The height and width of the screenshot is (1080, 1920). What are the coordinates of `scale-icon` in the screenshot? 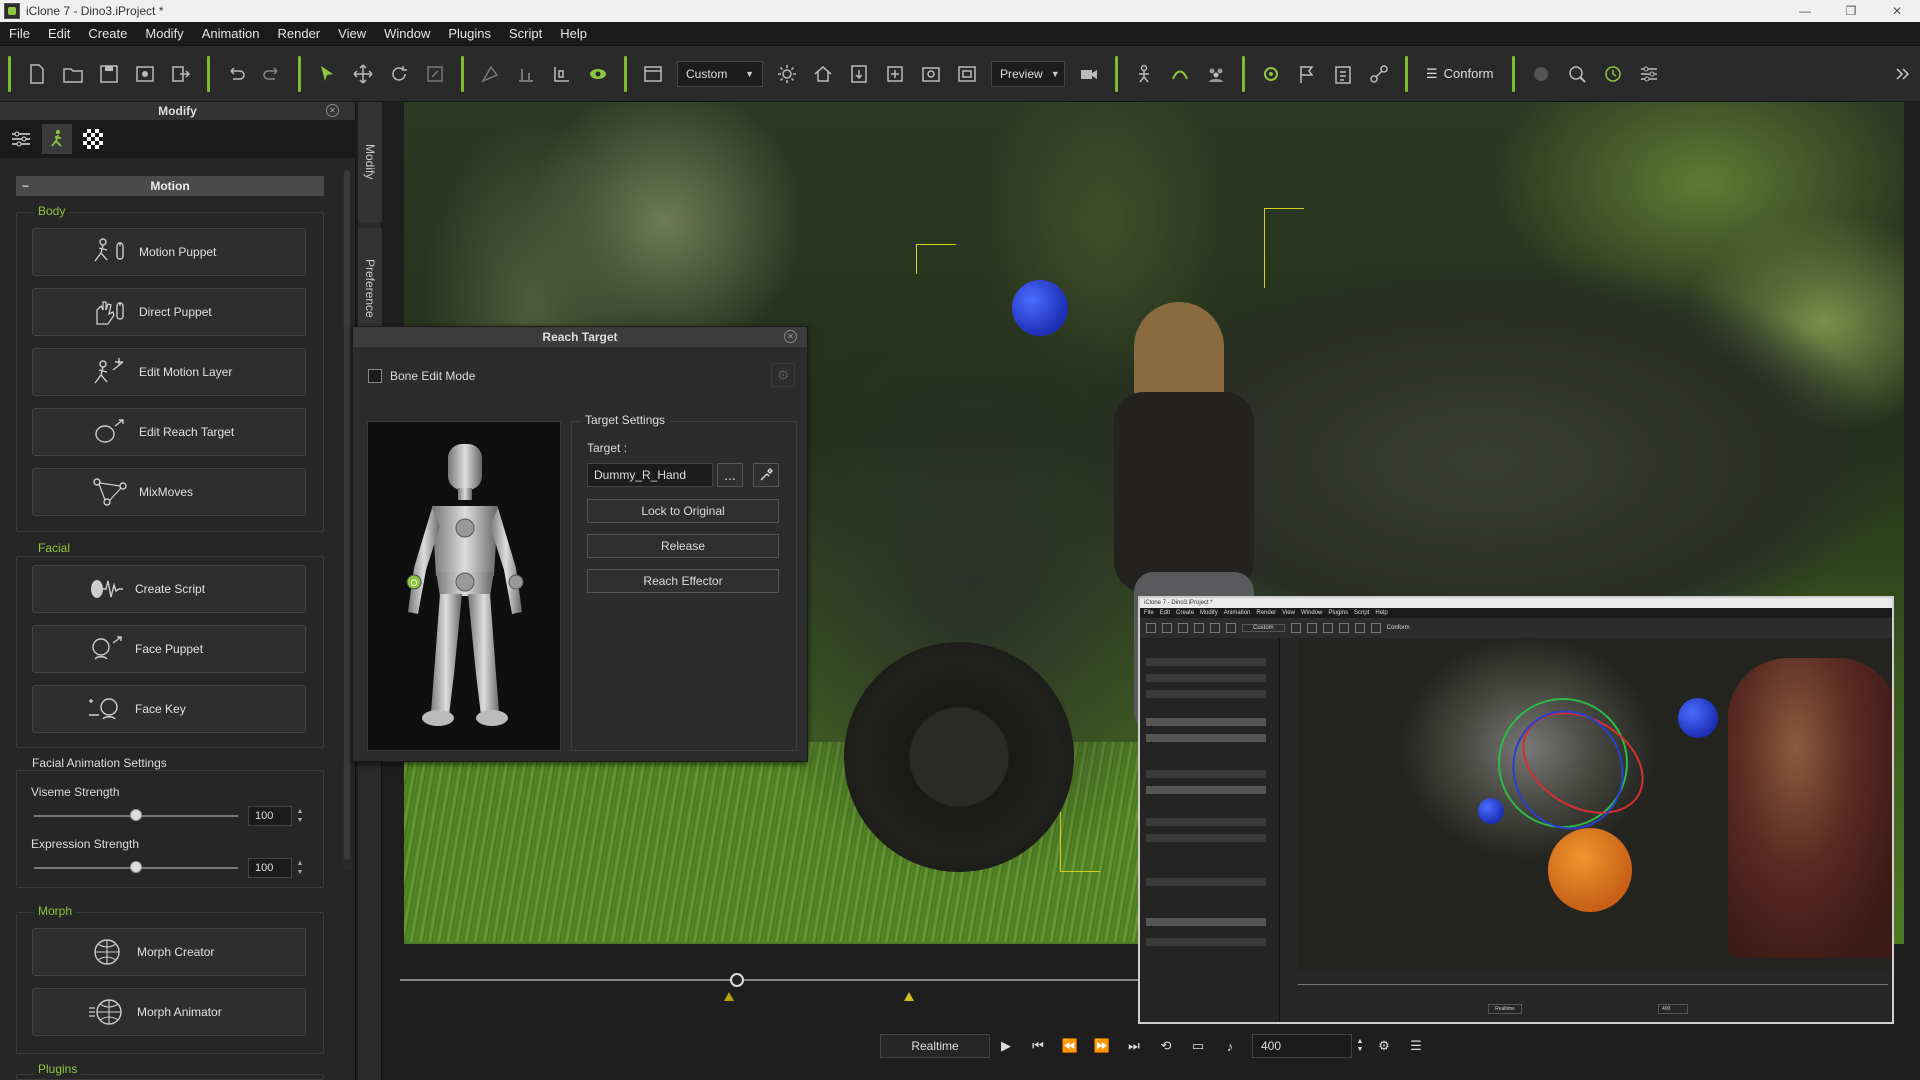 It's located at (435, 74).